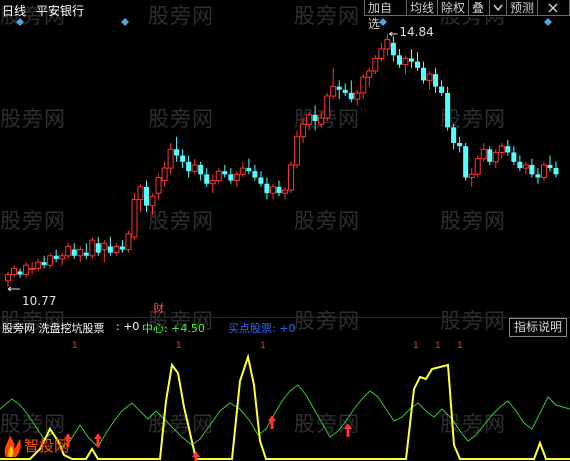  Describe the element at coordinates (479, 8) in the screenshot. I see `overlay-button: 叠` at that location.